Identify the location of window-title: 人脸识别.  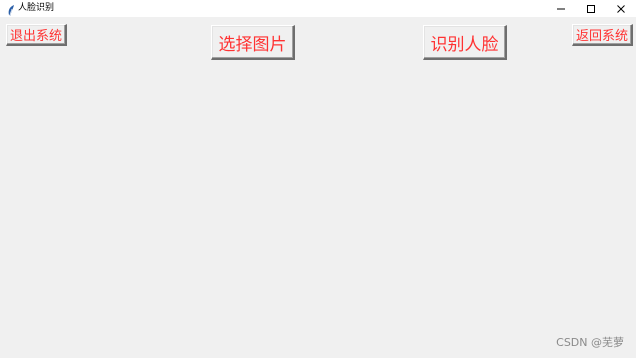
(36, 8).